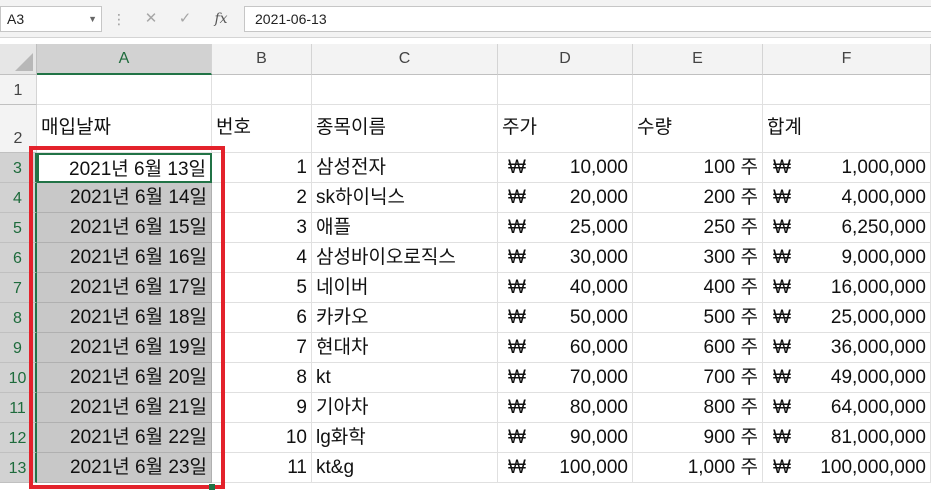 The height and width of the screenshot is (492, 931). I want to click on header-date: 매입날짜, so click(124, 129).